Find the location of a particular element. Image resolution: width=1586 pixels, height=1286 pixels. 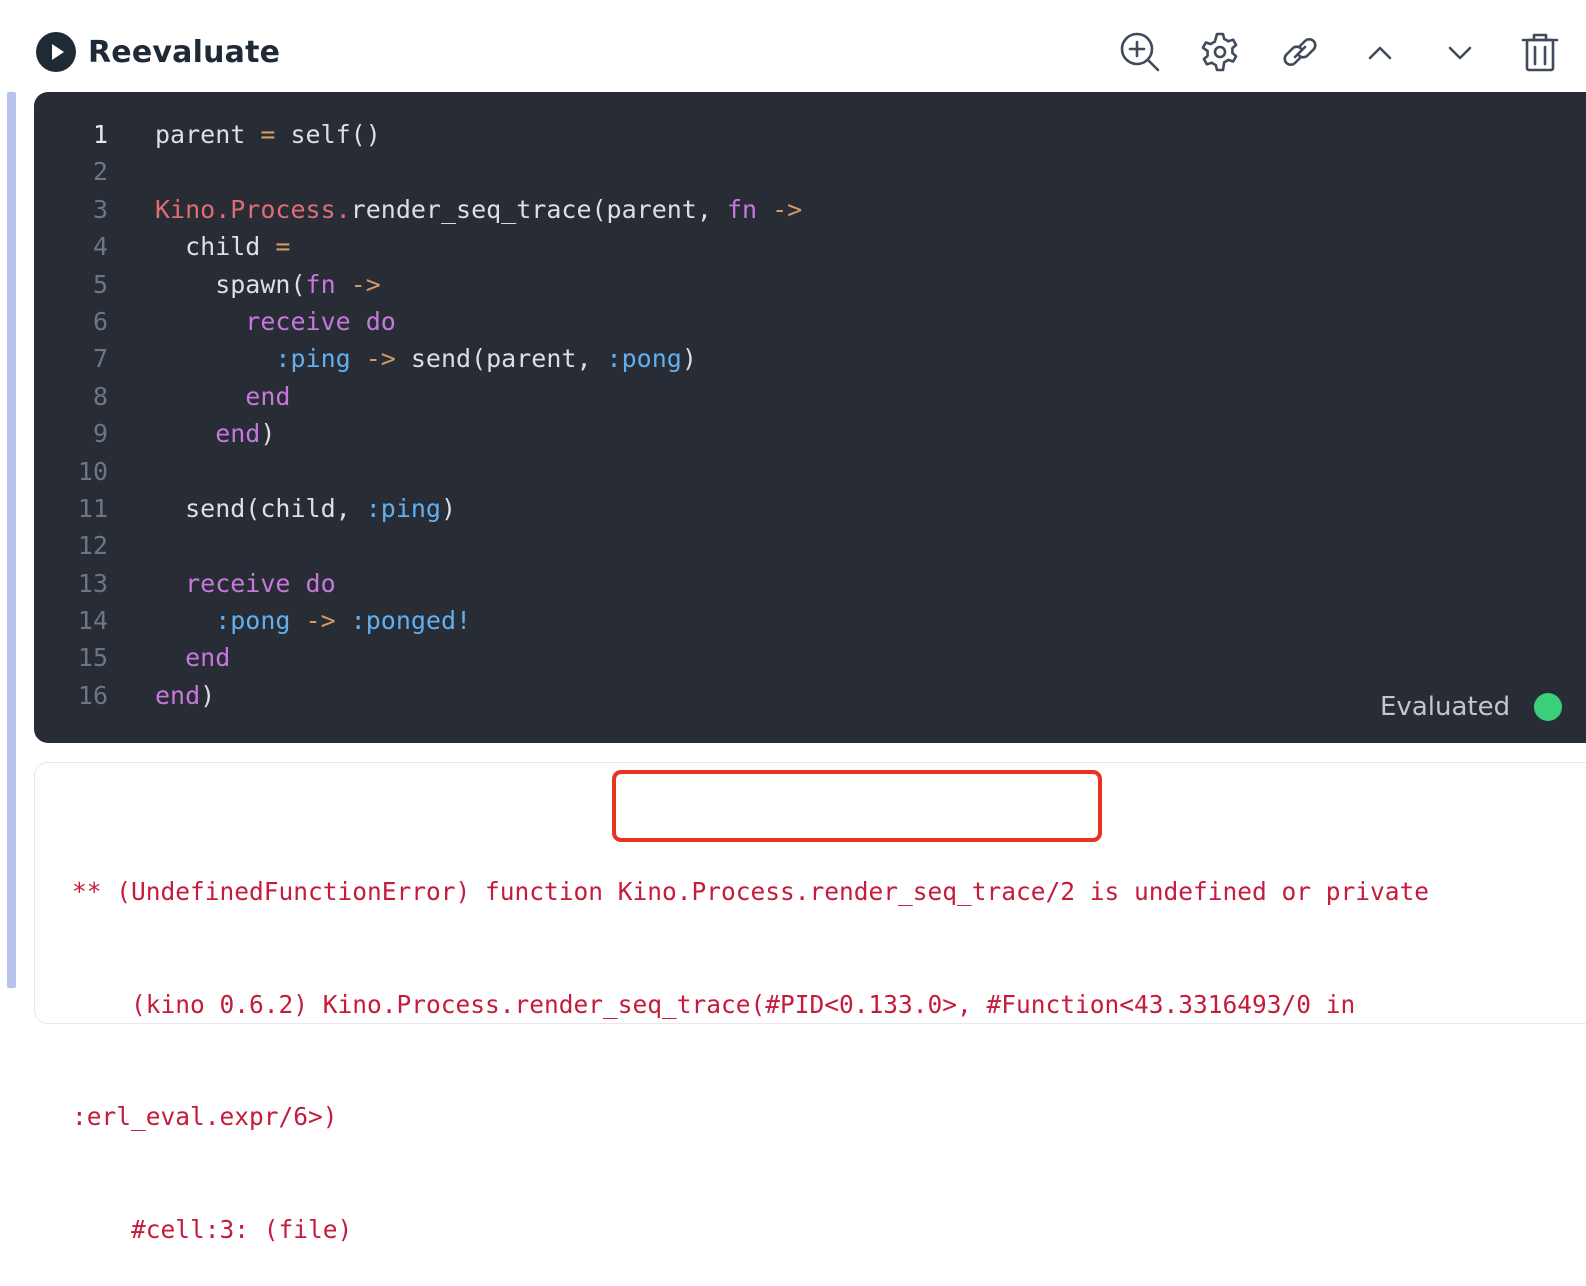

status-label: Evaluated is located at coordinates (1445, 707).